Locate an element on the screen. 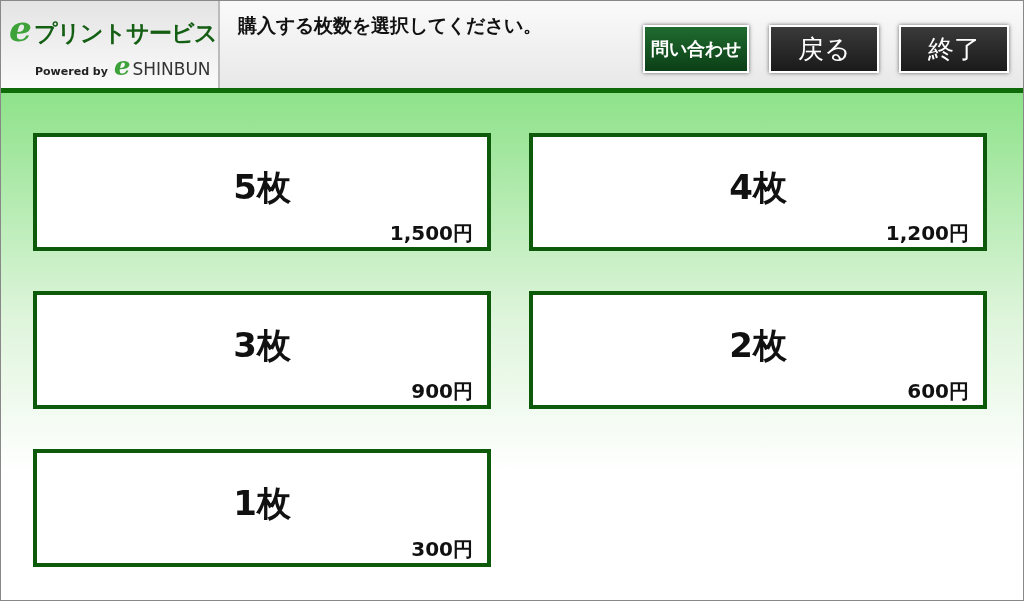 This screenshot has width=1024, height=601. brand-mark: e is located at coordinates (122, 66).